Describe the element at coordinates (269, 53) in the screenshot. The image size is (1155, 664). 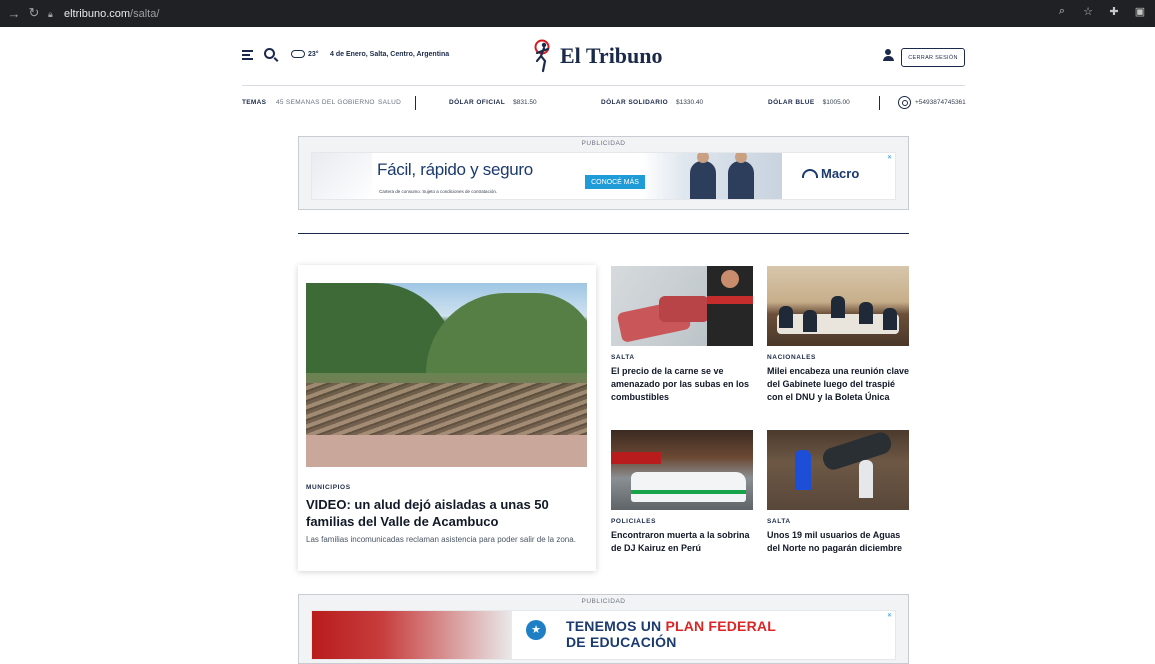
I see `search-icon` at that location.